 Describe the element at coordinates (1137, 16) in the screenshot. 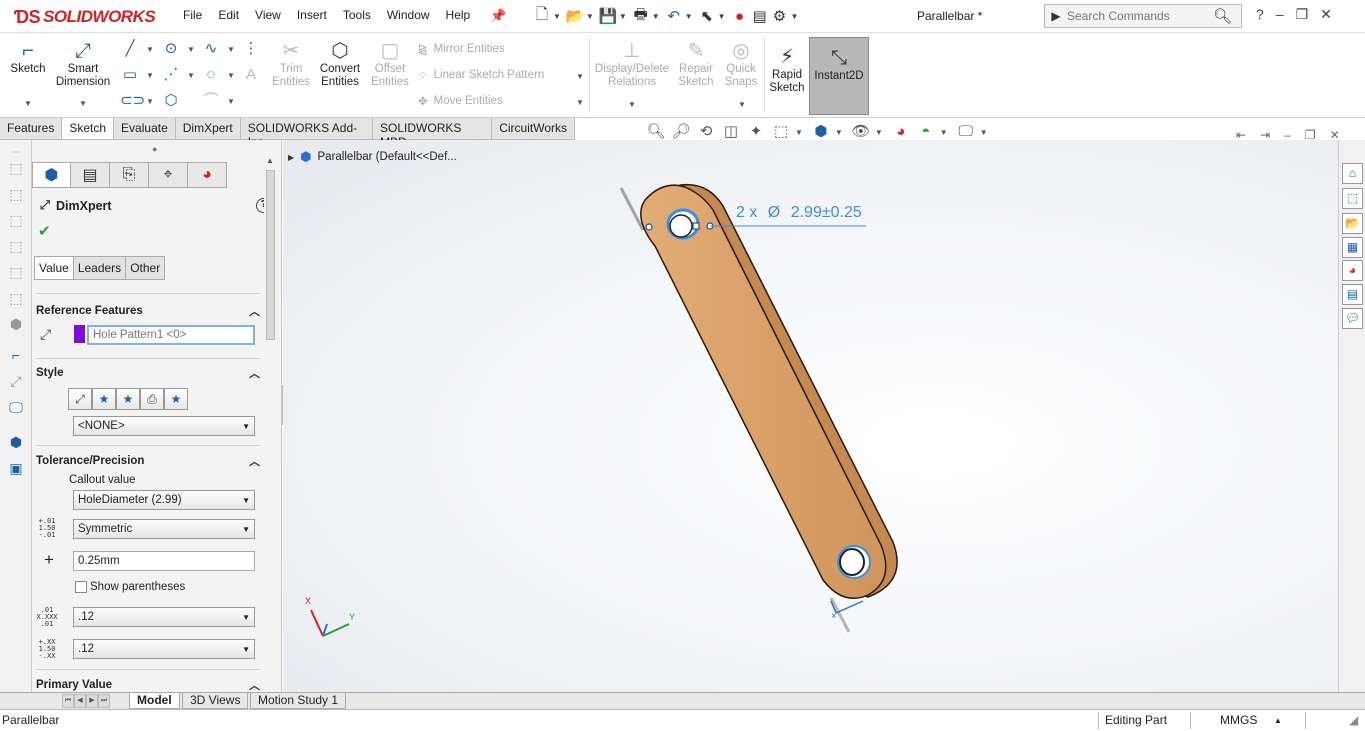

I see `search-input` at that location.